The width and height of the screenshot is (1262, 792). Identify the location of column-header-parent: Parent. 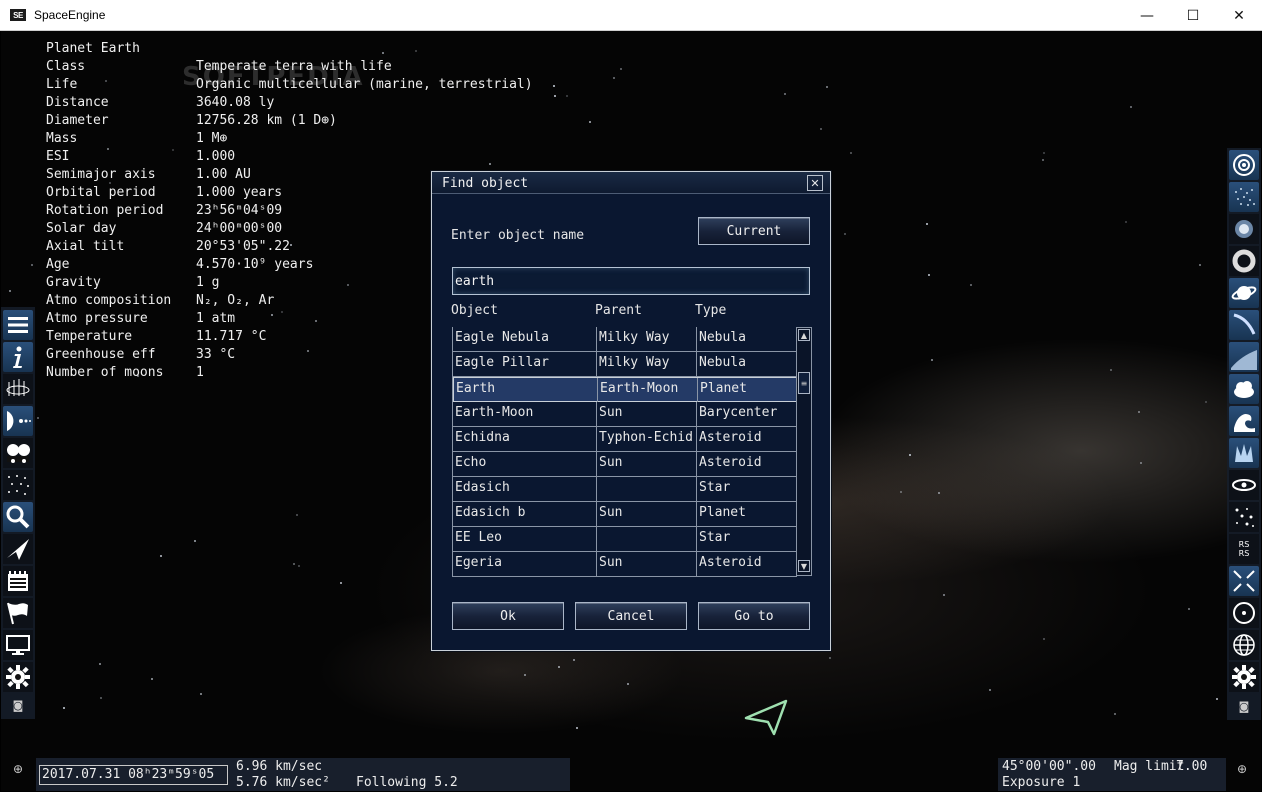
(618, 310).